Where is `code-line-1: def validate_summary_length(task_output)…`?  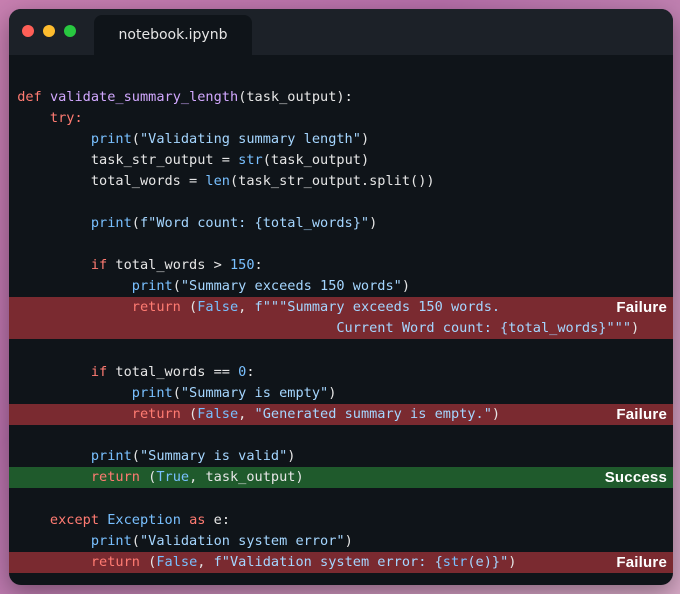
code-line-1: def validate_summary_length(task_output)… is located at coordinates (185, 97).